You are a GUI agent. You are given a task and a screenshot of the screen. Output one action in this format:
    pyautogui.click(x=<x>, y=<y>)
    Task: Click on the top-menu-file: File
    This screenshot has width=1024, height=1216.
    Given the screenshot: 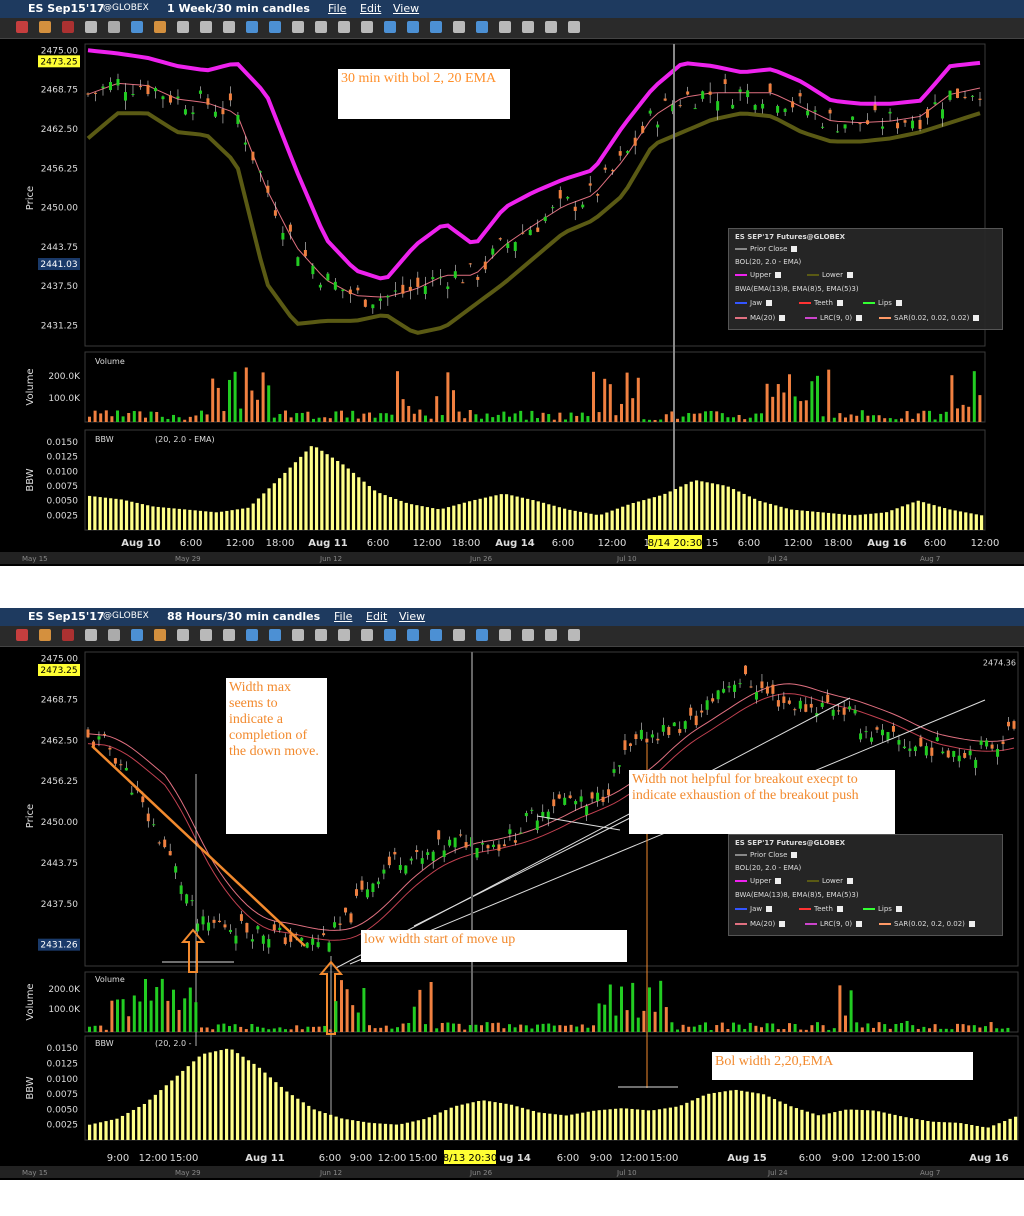 What is the action you would take?
    pyautogui.click(x=337, y=8)
    